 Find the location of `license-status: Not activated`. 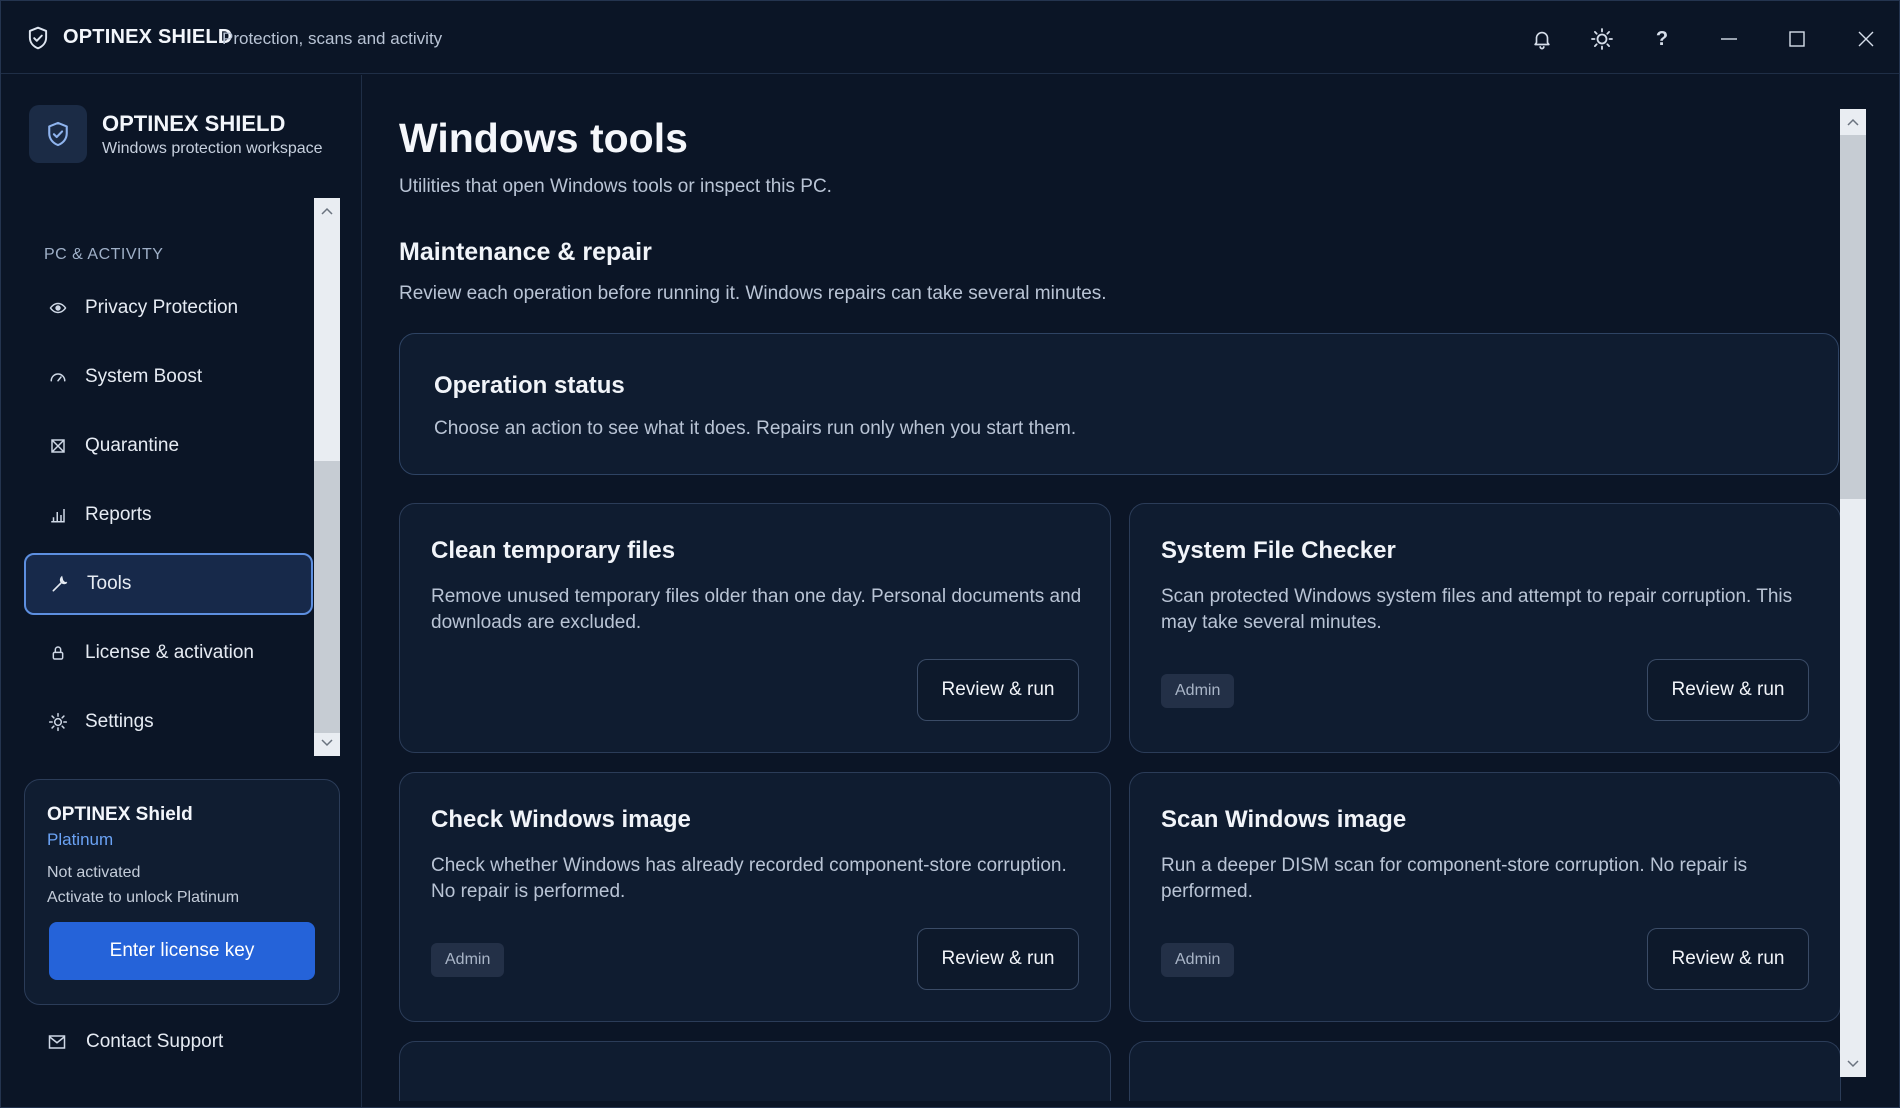

license-status: Not activated is located at coordinates (94, 872).